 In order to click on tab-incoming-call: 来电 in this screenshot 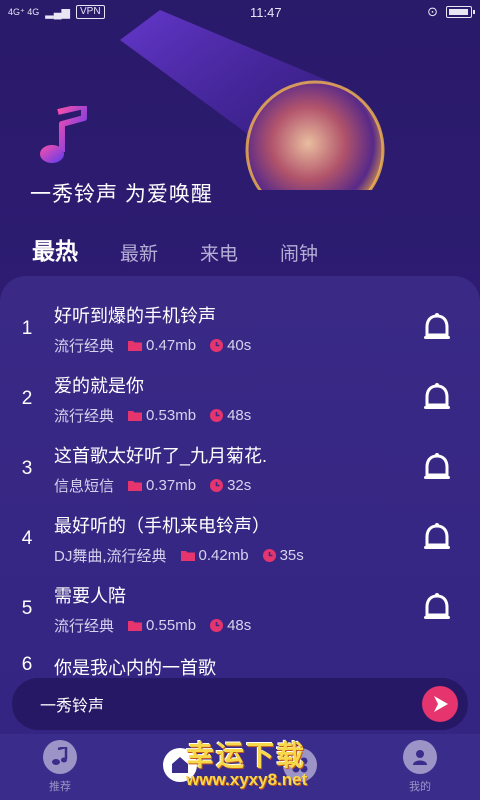, I will do `click(219, 252)`.